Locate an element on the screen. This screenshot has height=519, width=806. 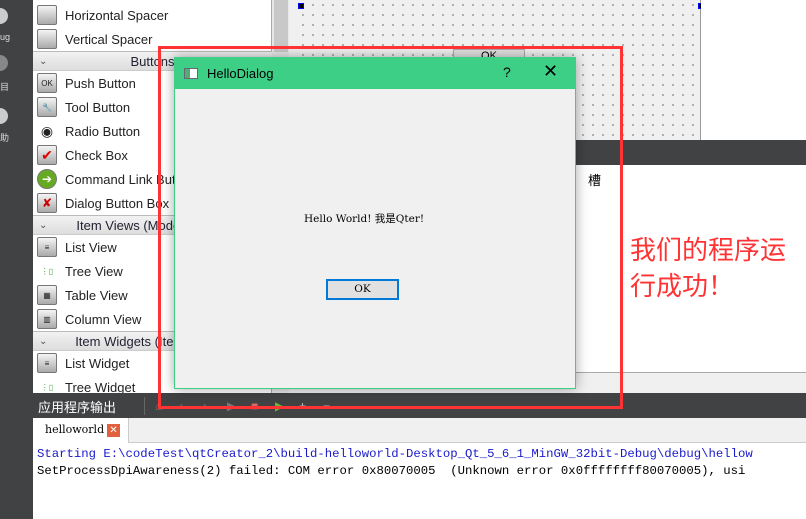
horizontal-spacer-icon is located at coordinates (47, 15).